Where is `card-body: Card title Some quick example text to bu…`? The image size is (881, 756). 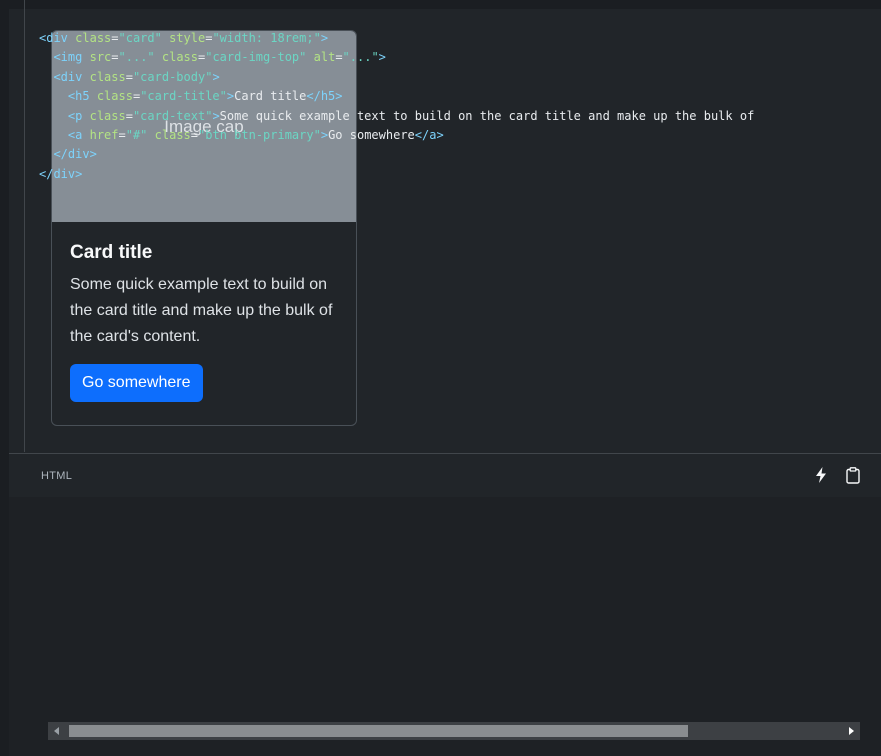 card-body: Card title Some quick example text to bu… is located at coordinates (204, 321).